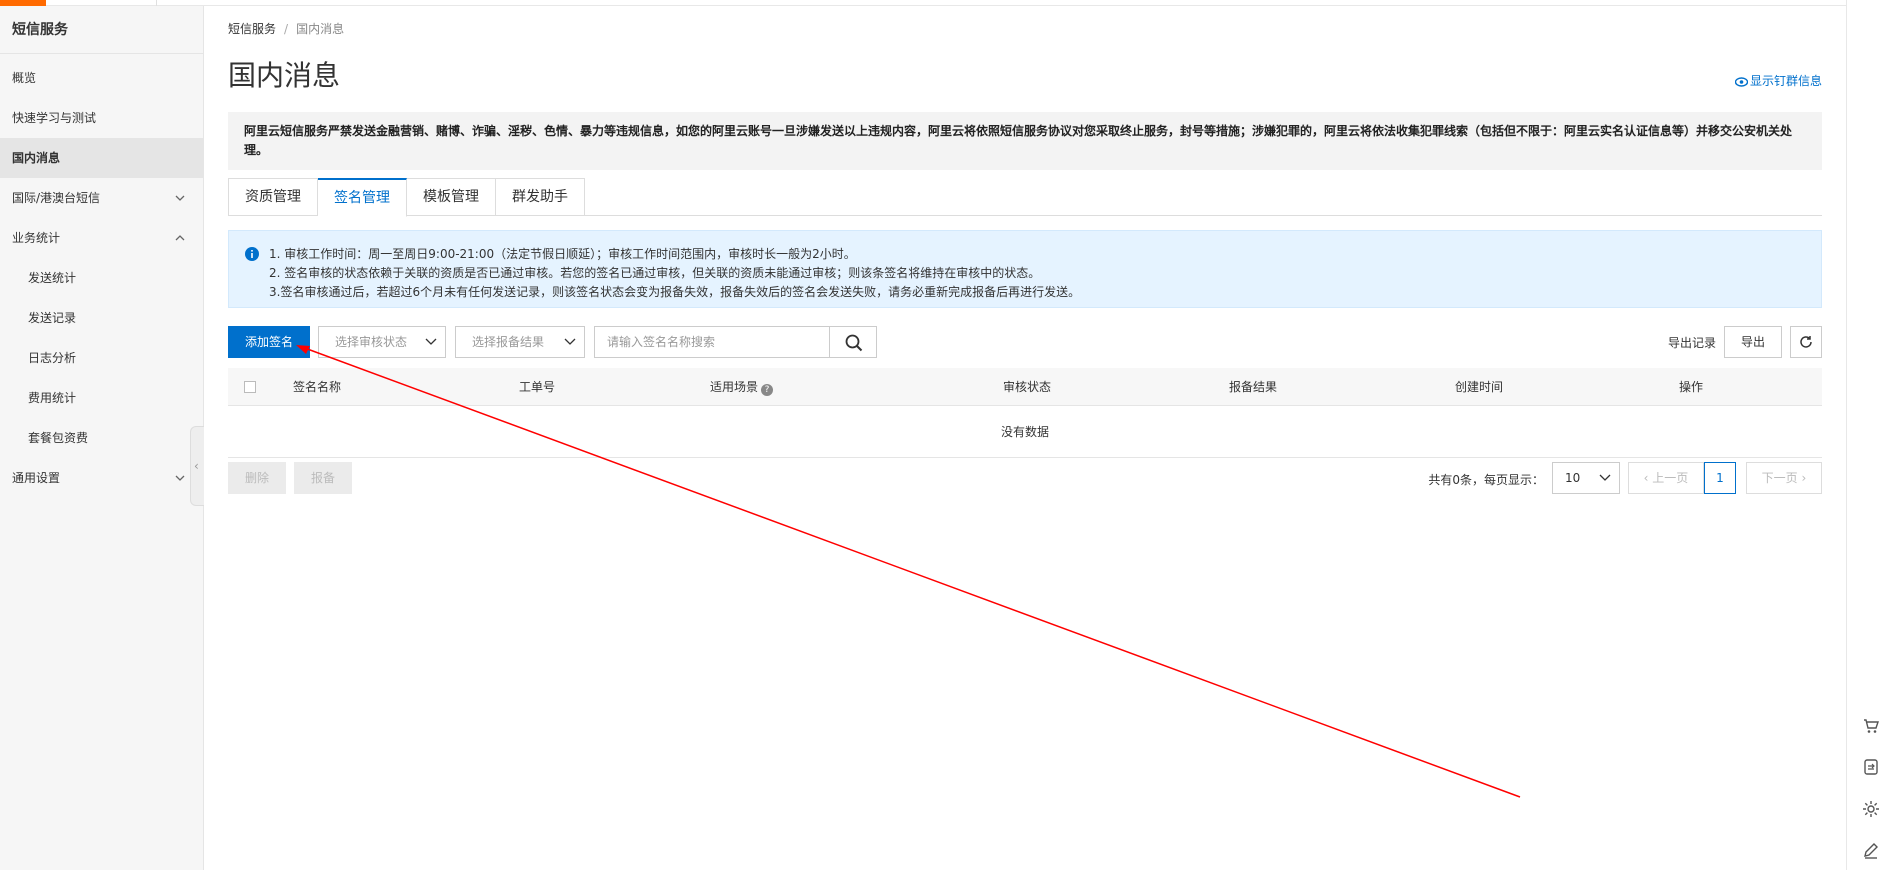 This screenshot has width=1894, height=870. I want to click on refresh-icon, so click(1806, 342).